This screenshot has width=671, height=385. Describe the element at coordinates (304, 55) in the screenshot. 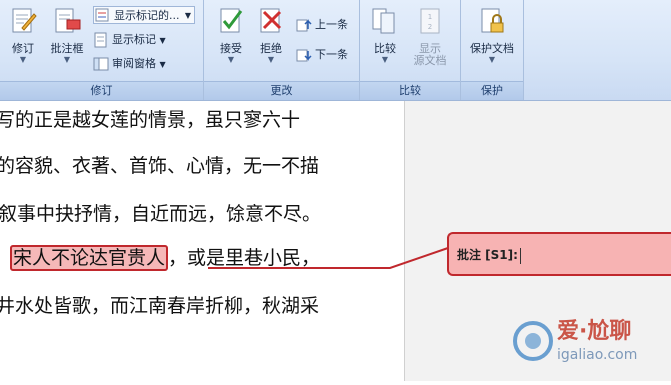

I see `next-arrow-icon` at that location.